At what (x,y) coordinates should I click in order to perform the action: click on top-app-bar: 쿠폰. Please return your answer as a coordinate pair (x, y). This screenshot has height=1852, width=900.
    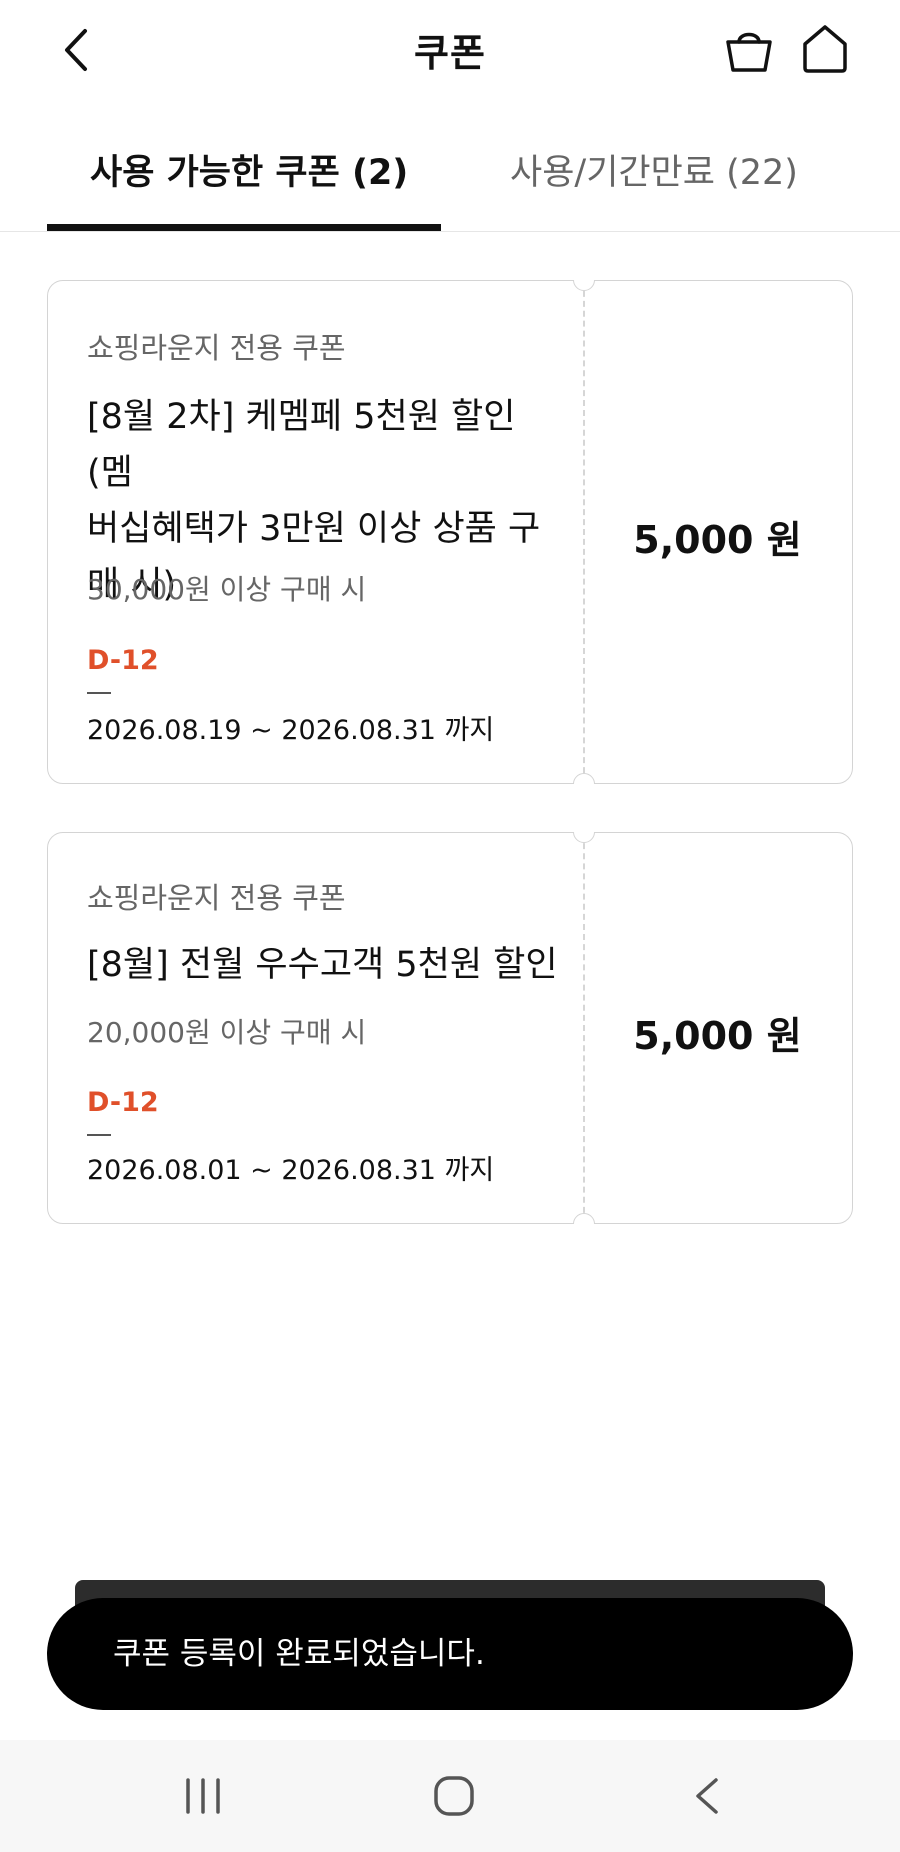
    Looking at the image, I should click on (450, 50).